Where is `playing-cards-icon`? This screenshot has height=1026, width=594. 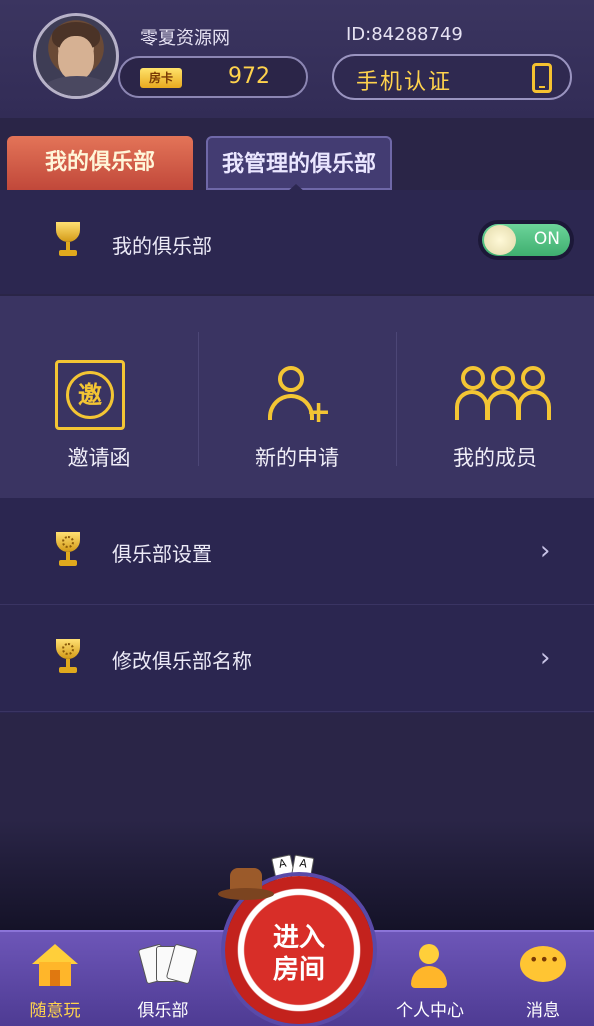 playing-cards-icon is located at coordinates (168, 965).